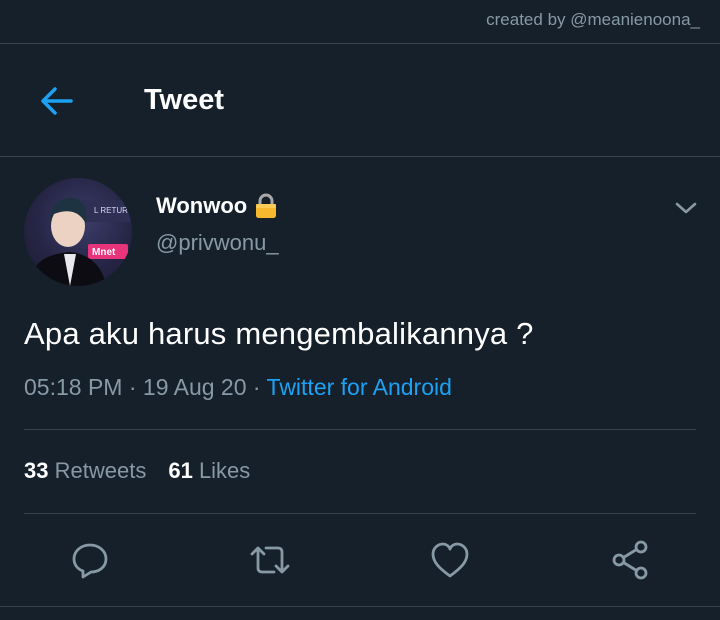 The width and height of the screenshot is (720, 620). What do you see at coordinates (73, 387) in the screenshot?
I see `tweet-time: 05:18 PM` at bounding box center [73, 387].